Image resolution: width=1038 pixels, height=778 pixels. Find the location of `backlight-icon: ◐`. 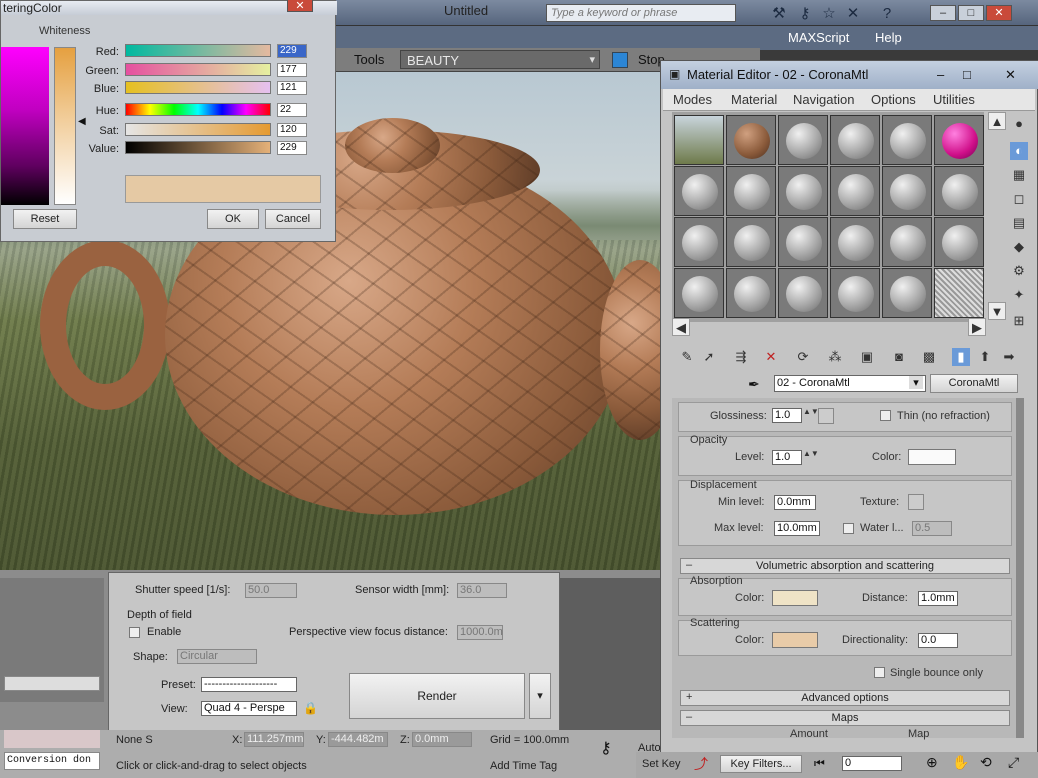

backlight-icon: ◐ is located at coordinates (1019, 151).